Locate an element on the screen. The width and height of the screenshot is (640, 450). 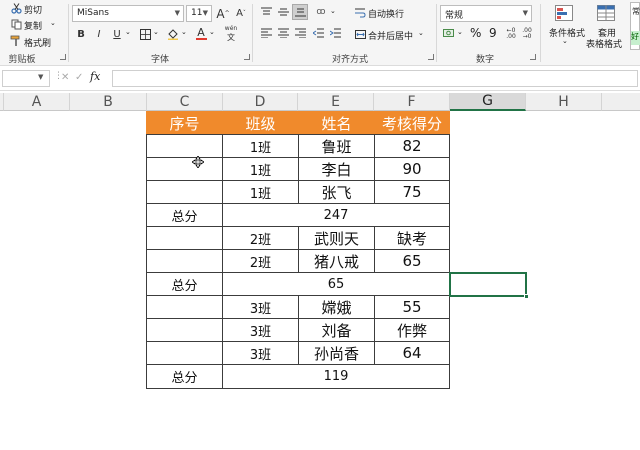
border-icon is located at coordinates (145, 34).